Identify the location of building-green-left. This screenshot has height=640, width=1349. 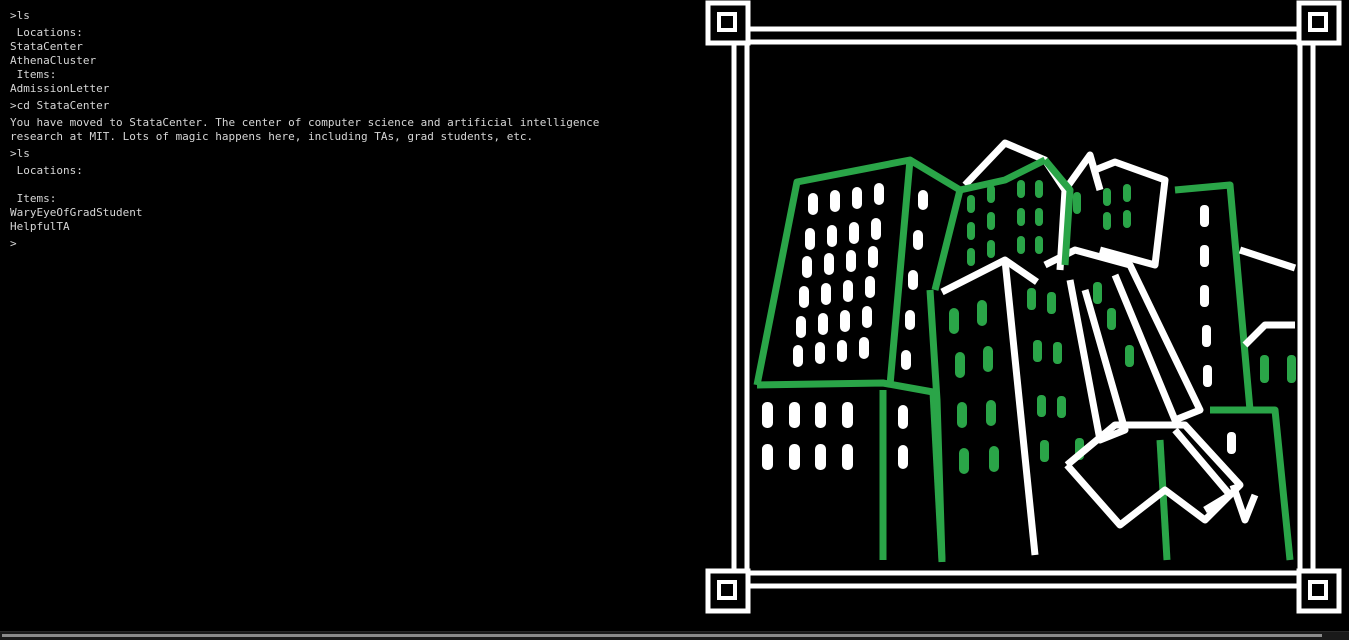
(858, 359).